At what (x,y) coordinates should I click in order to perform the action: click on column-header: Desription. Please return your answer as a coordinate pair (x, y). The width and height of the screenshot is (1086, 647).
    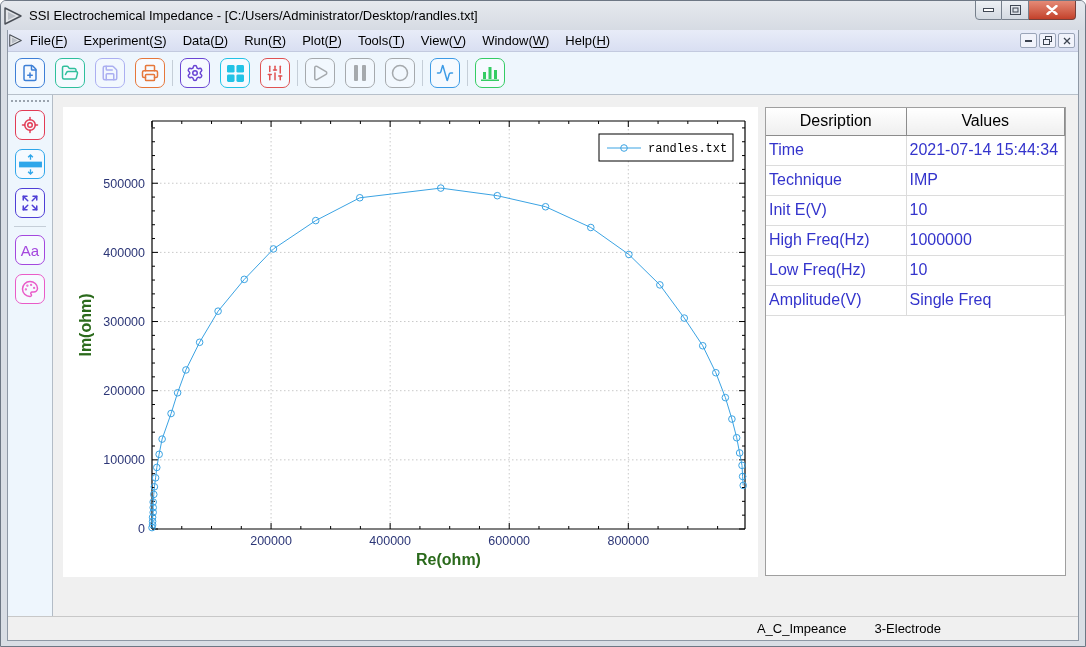
    Looking at the image, I should click on (836, 121).